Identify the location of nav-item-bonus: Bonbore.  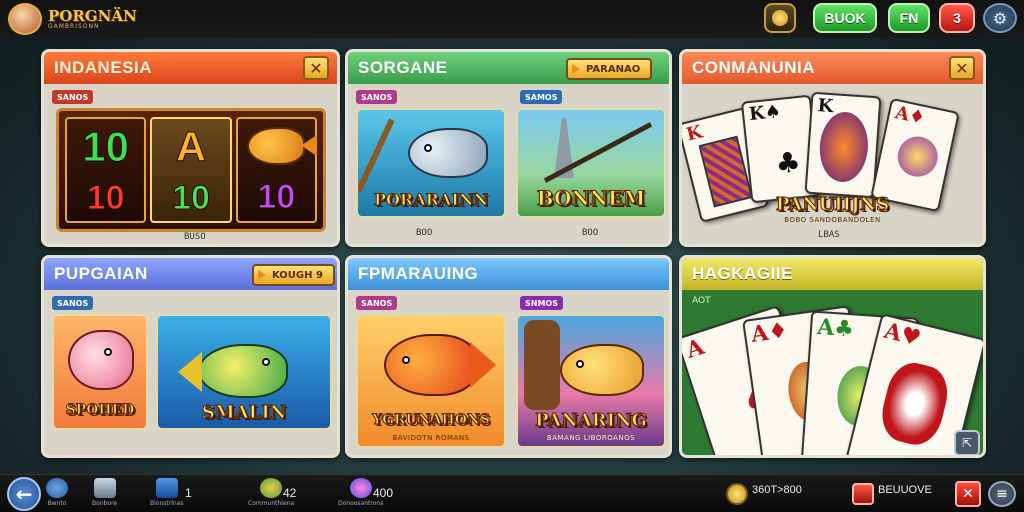
(104, 492).